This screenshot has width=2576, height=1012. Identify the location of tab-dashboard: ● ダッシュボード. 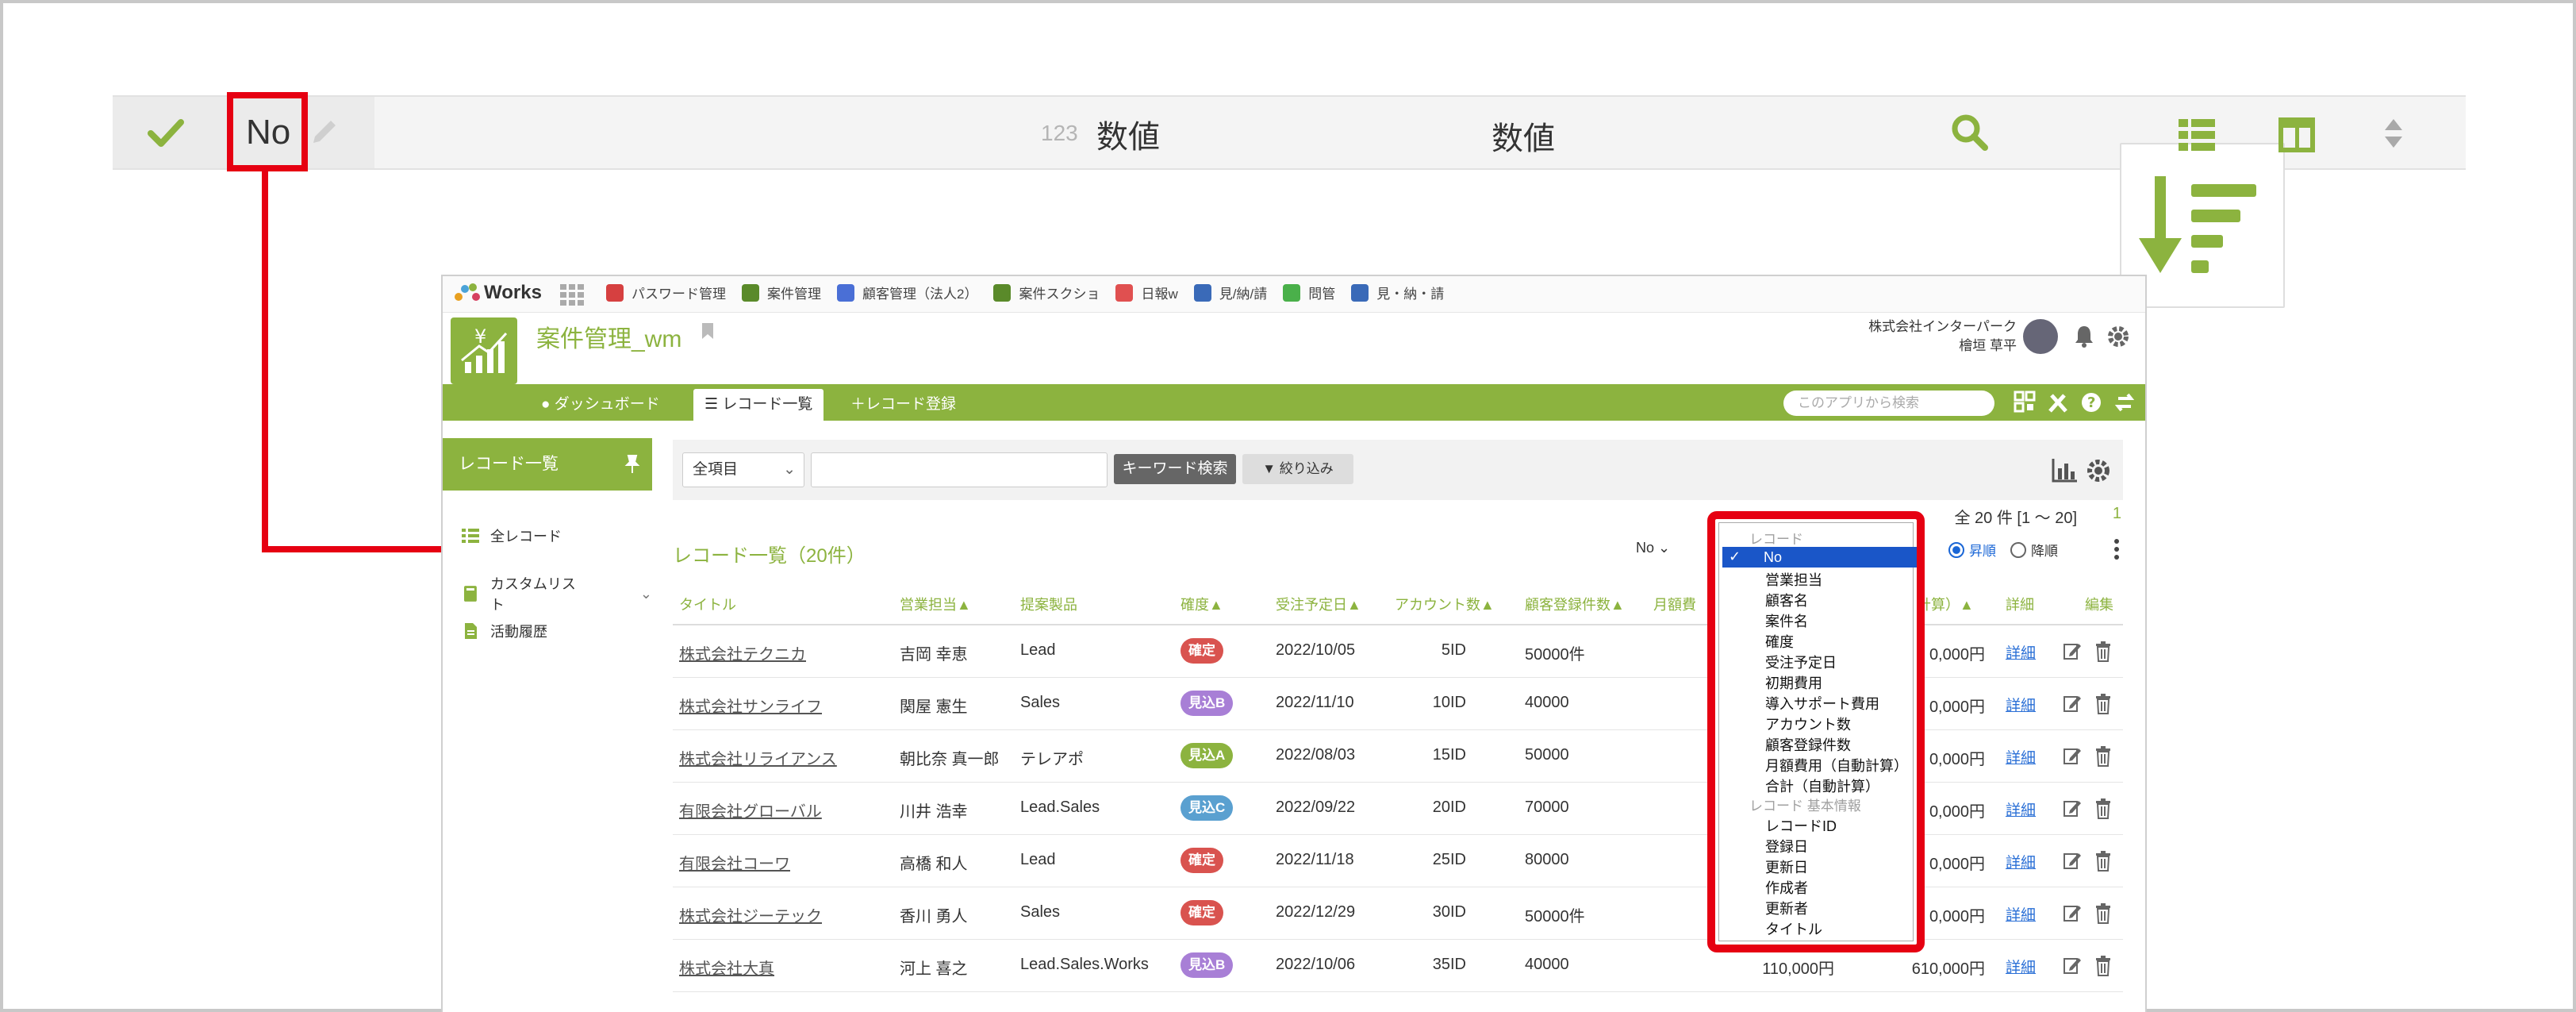
(600, 405).